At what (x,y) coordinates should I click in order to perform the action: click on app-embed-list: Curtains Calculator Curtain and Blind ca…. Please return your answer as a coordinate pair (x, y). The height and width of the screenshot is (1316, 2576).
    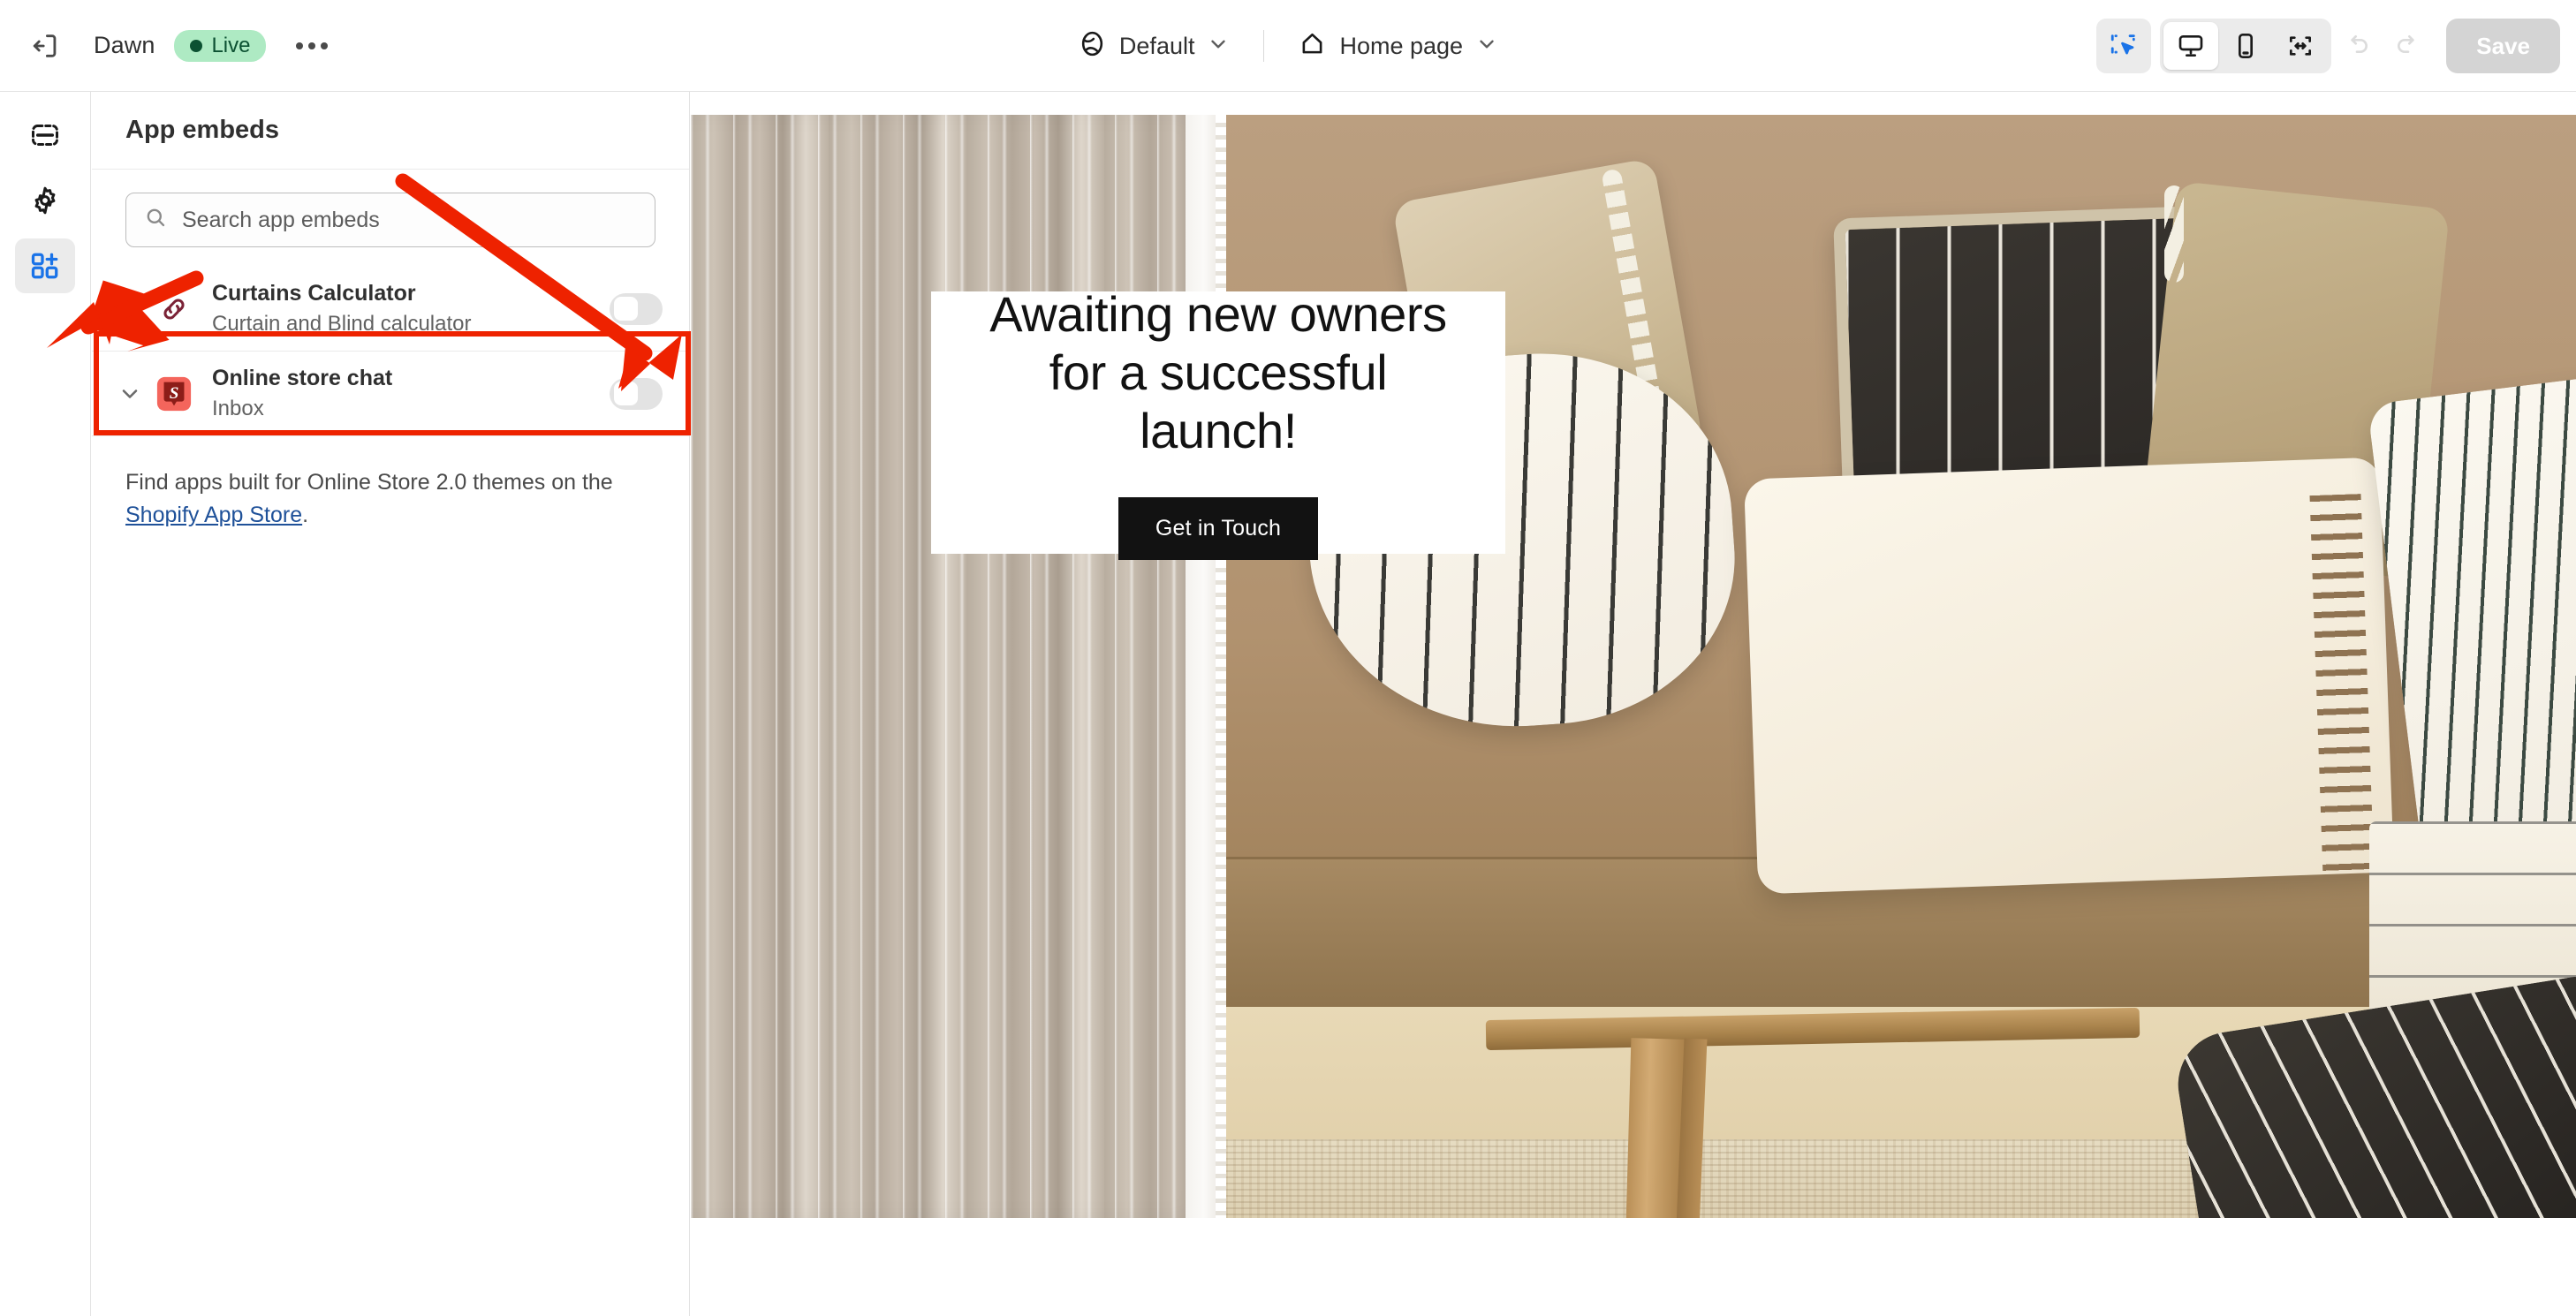
    Looking at the image, I should click on (391, 352).